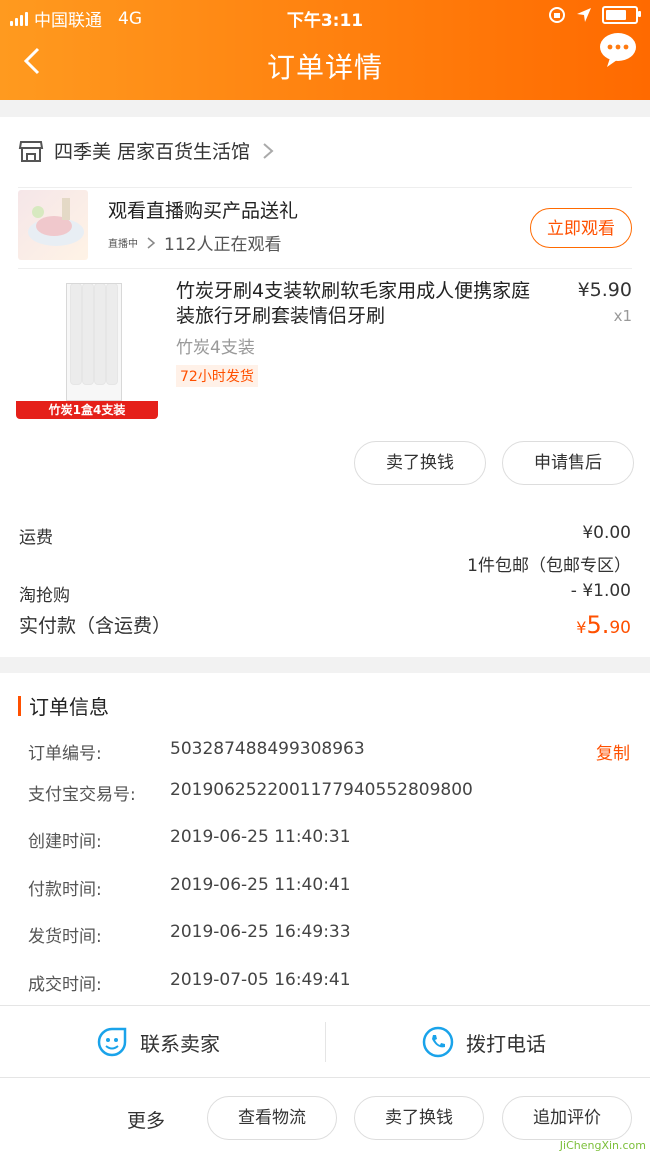  Describe the element at coordinates (602, 1145) in the screenshot. I see `watermark-text: JiChengXin.com` at that location.